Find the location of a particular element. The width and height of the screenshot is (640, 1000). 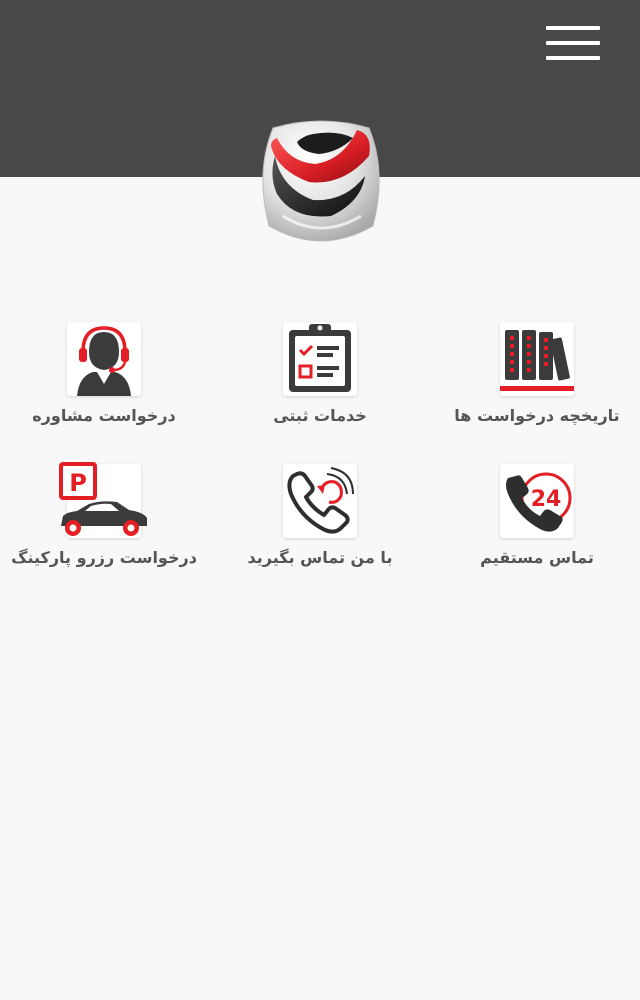

tile-consultation-request: درخواست مشاوره is located at coordinates (104, 378).